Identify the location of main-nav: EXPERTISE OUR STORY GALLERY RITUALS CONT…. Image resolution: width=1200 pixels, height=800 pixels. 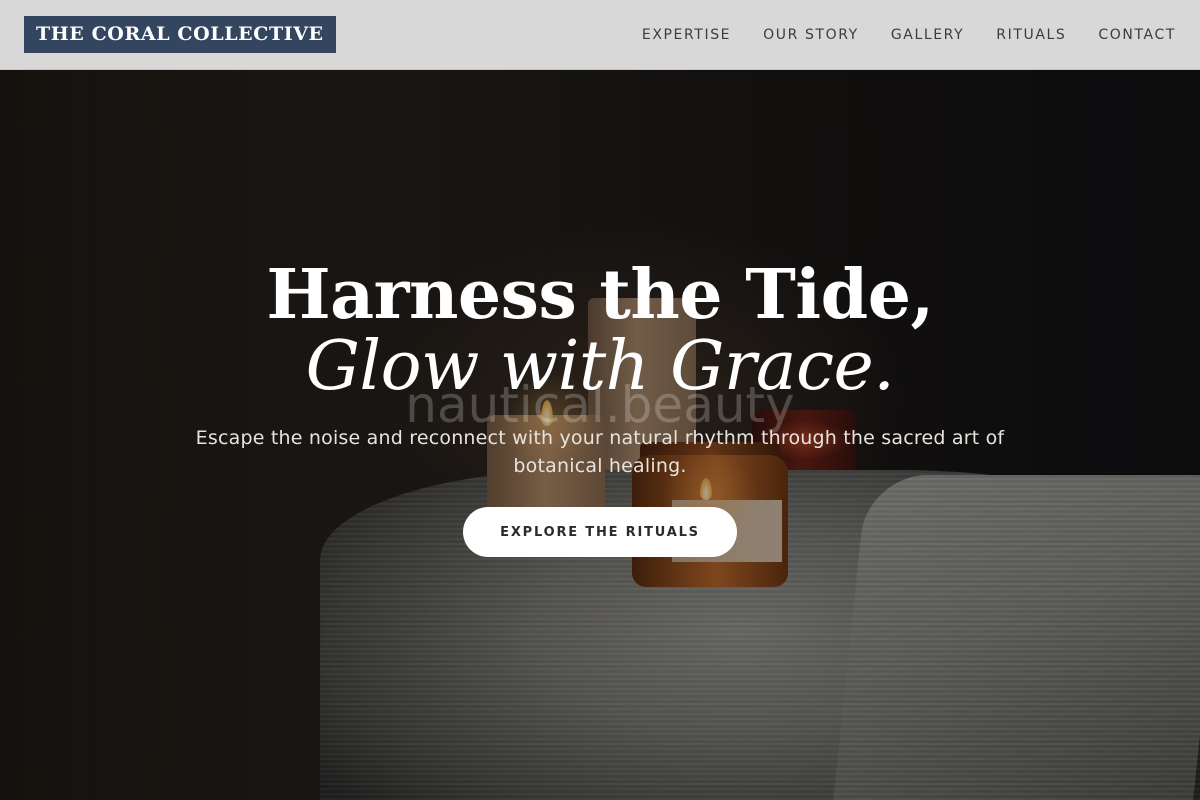
(893, 35).